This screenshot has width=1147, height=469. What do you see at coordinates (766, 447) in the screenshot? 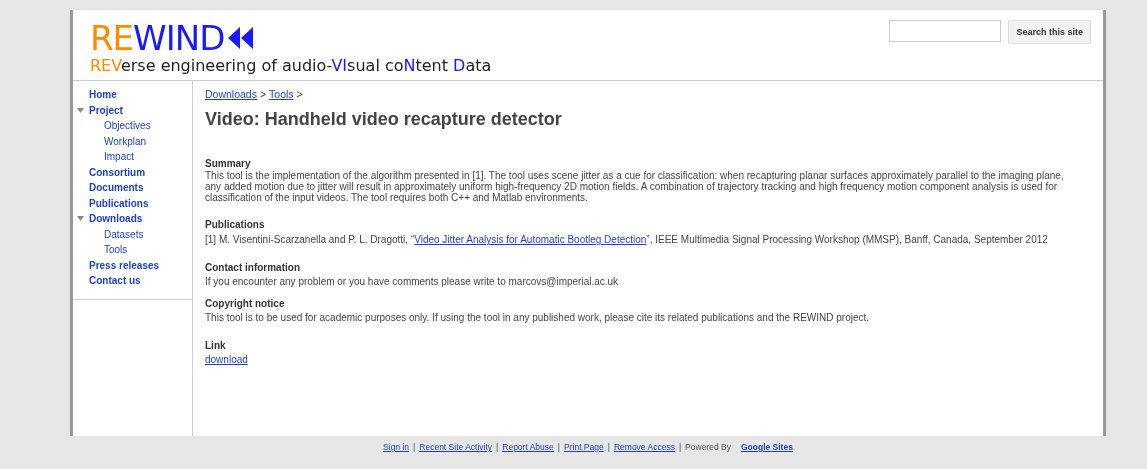
I see `brand-link: Google Sites` at bounding box center [766, 447].